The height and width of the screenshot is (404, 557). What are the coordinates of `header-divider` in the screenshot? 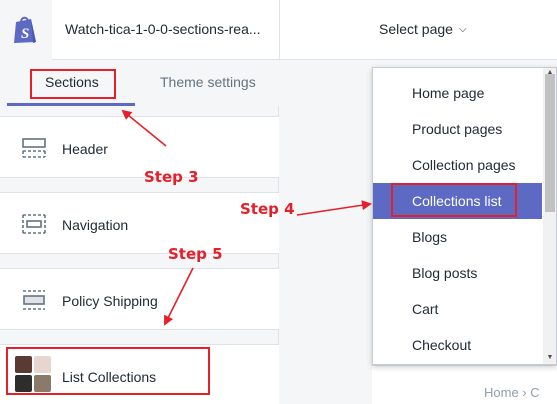 It's located at (279, 30).